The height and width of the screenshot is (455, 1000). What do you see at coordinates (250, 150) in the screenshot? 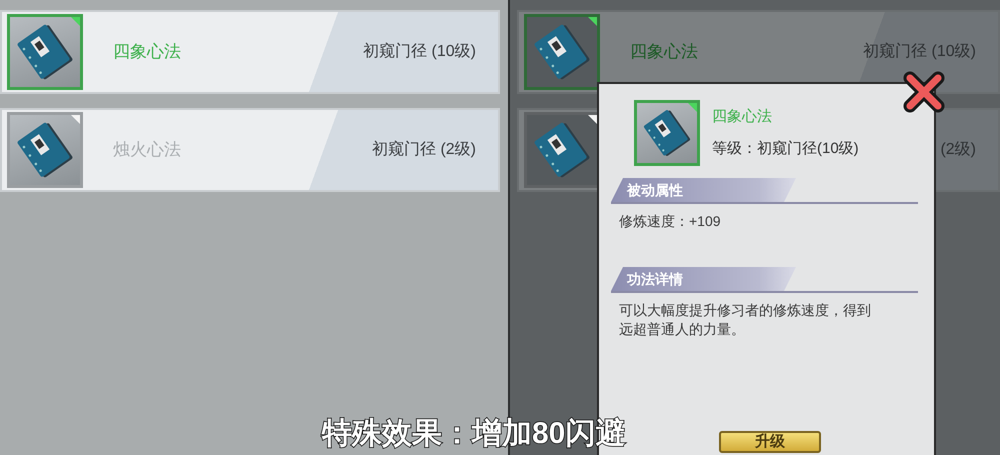
I see `technique-row: 烛火心法 初窥门径 (2级)` at bounding box center [250, 150].